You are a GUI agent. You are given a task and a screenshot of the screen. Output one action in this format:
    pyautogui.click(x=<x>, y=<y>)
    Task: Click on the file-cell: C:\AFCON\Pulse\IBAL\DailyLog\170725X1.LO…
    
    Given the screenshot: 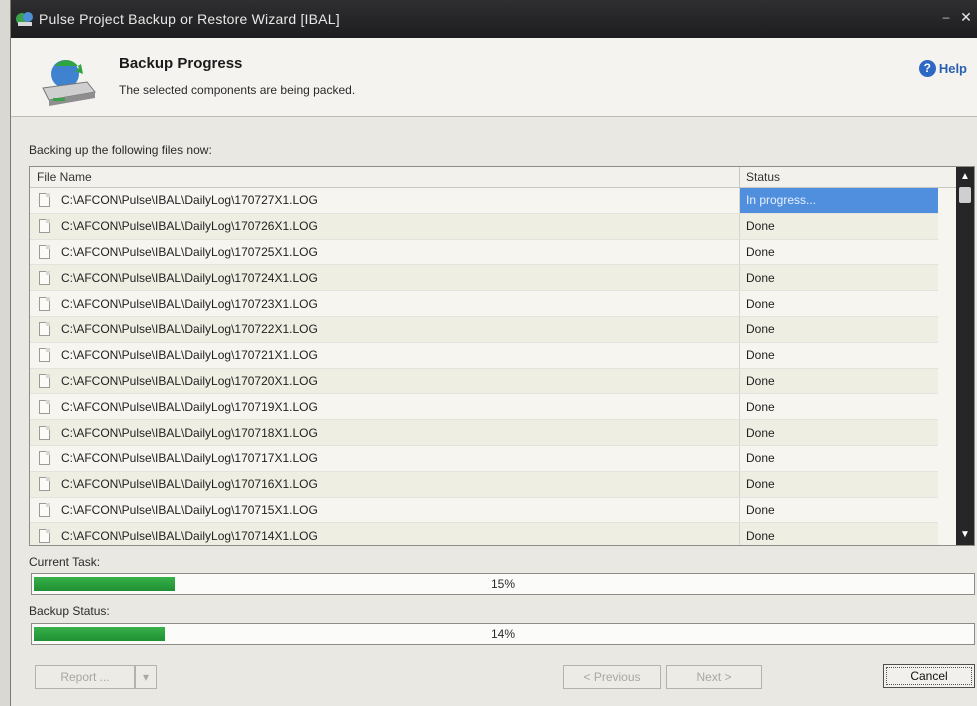 What is the action you would take?
    pyautogui.click(x=385, y=252)
    